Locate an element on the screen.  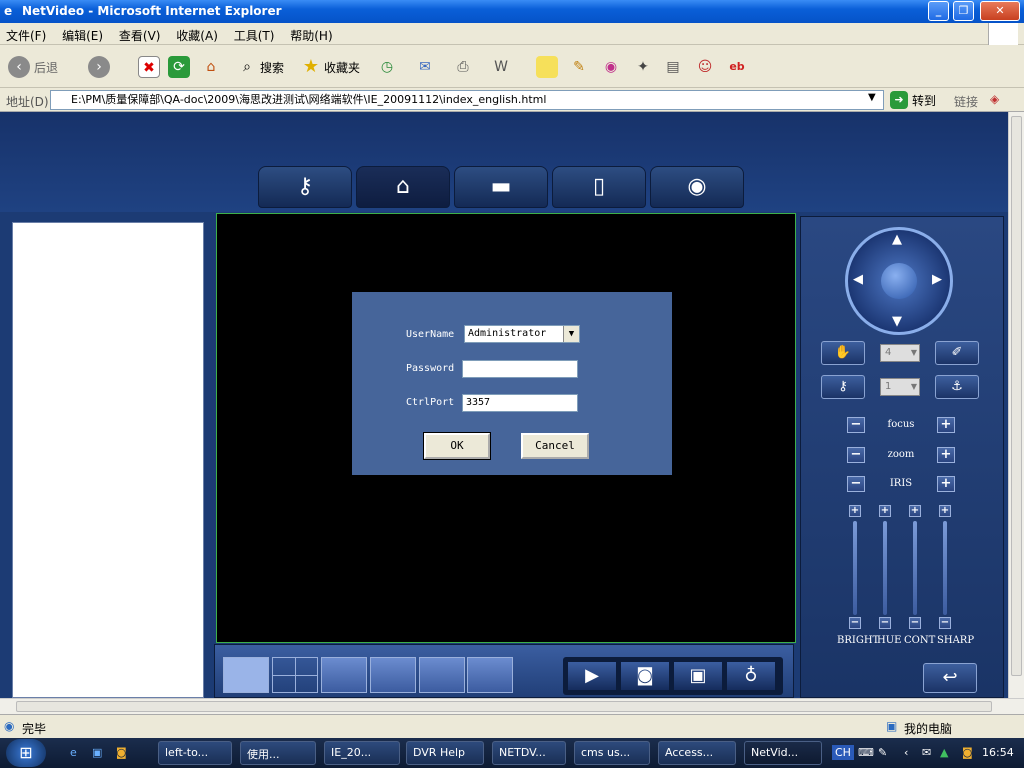
qq-button: ◉ is located at coordinates (611, 67).